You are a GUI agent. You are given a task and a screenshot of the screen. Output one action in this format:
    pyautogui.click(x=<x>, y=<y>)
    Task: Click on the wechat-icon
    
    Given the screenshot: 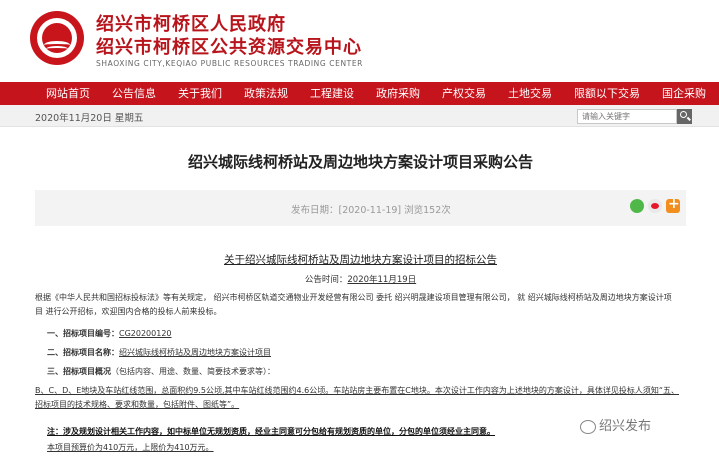 What is the action you would take?
    pyautogui.click(x=637, y=206)
    